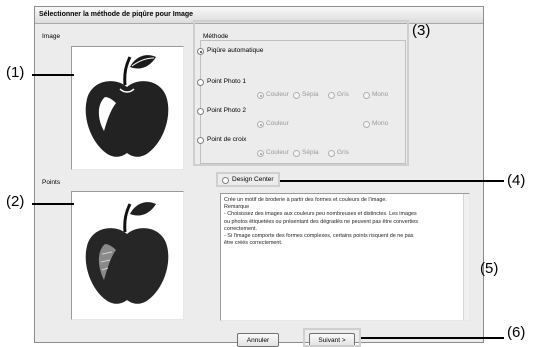 The image size is (536, 347). I want to click on apple-image, so click(127, 106).